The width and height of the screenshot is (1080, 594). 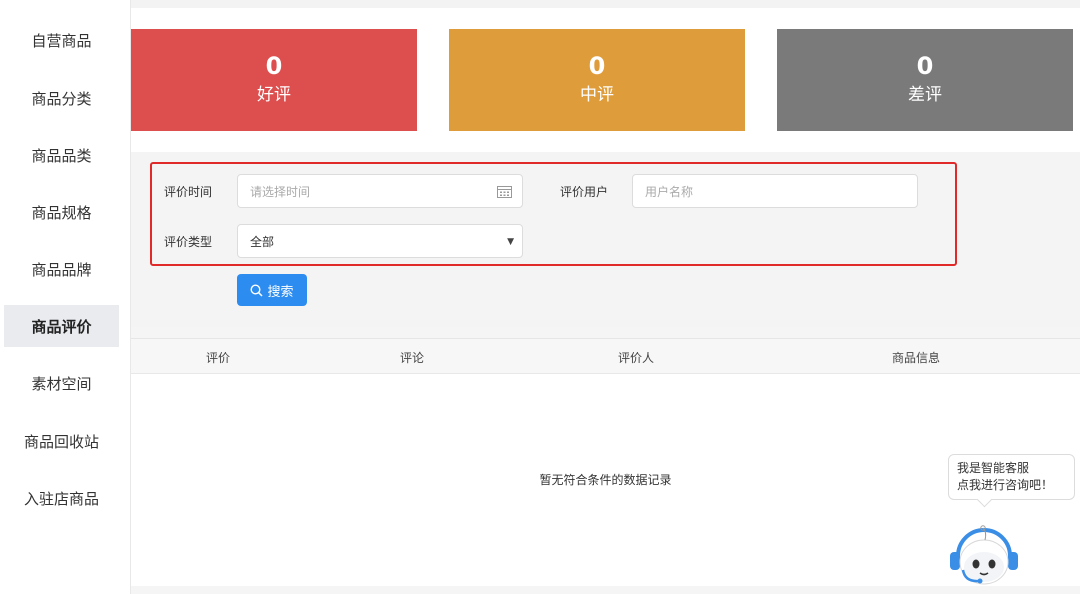 I want to click on column-header-review: 评价, so click(x=218, y=357).